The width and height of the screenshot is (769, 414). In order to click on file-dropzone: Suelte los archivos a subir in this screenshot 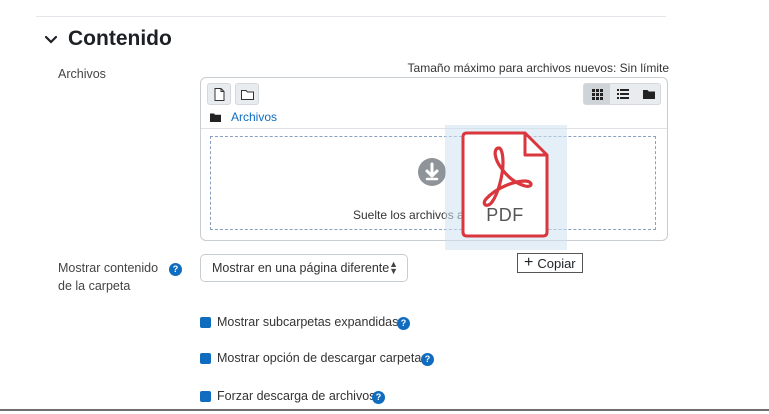, I will do `click(433, 183)`.